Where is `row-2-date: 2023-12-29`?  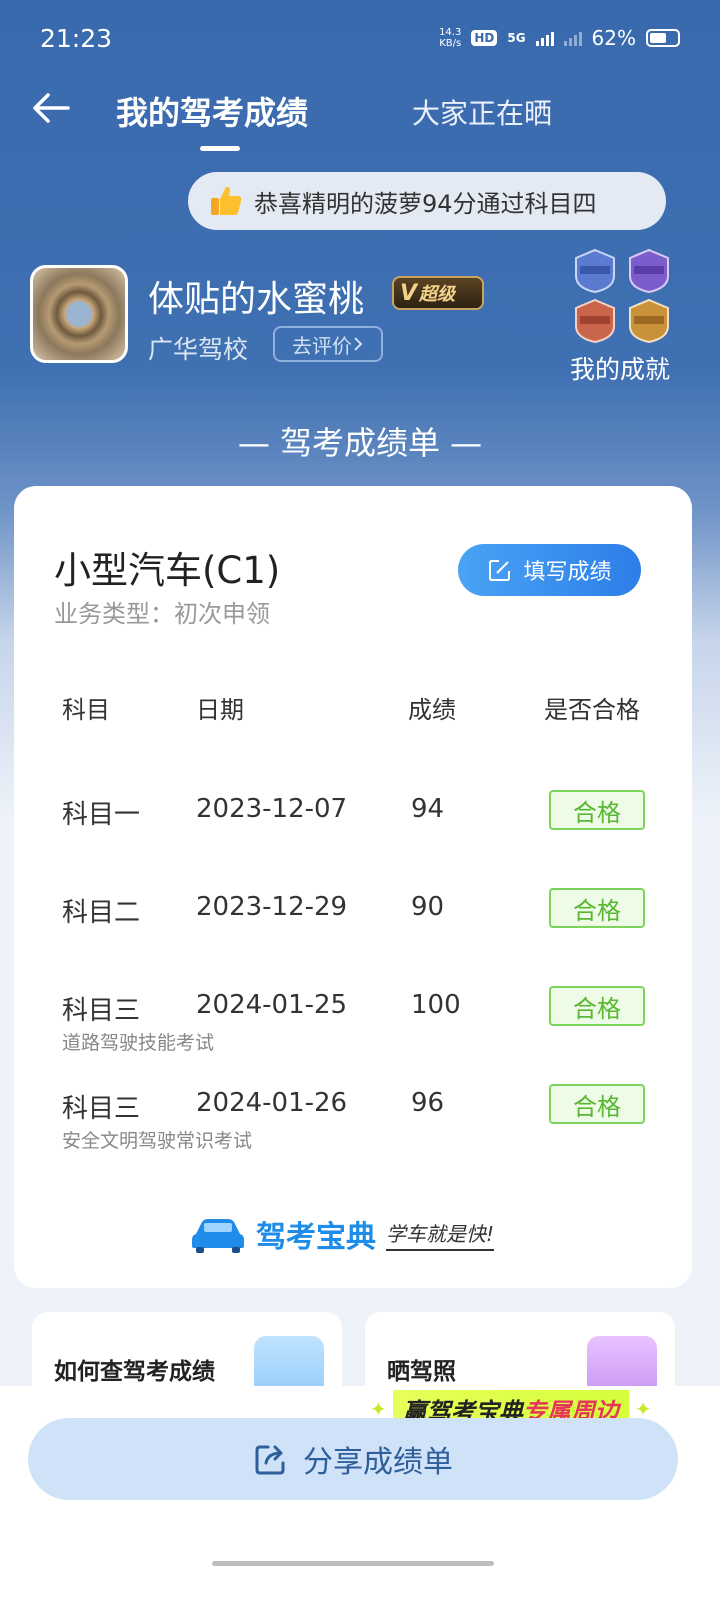 row-2-date: 2023-12-29 is located at coordinates (272, 907).